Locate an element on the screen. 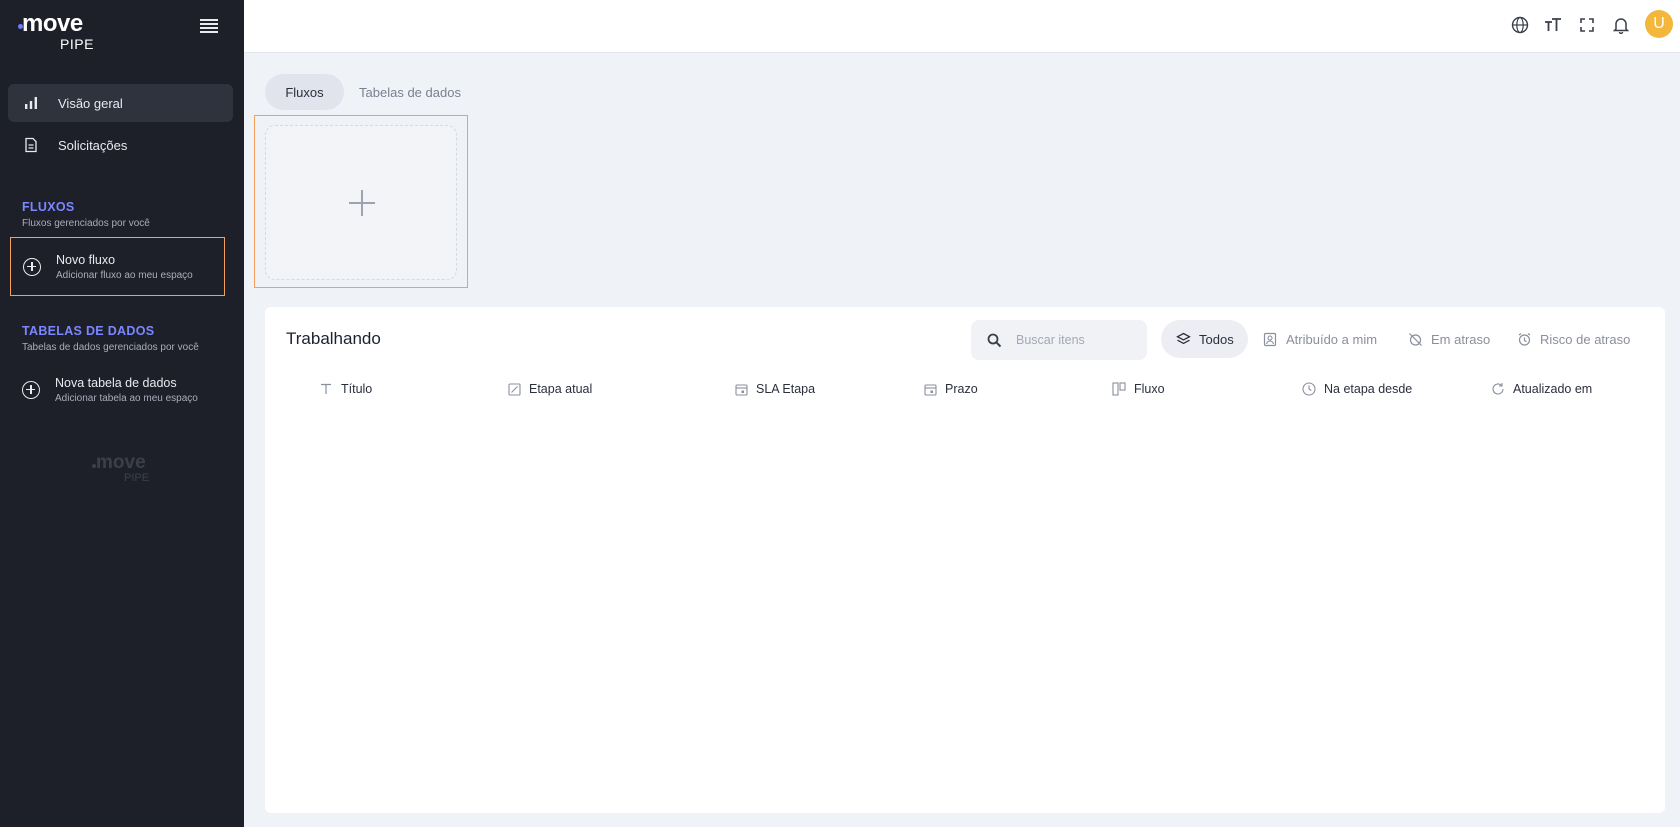  menu-toggle-icon is located at coordinates (209, 27).